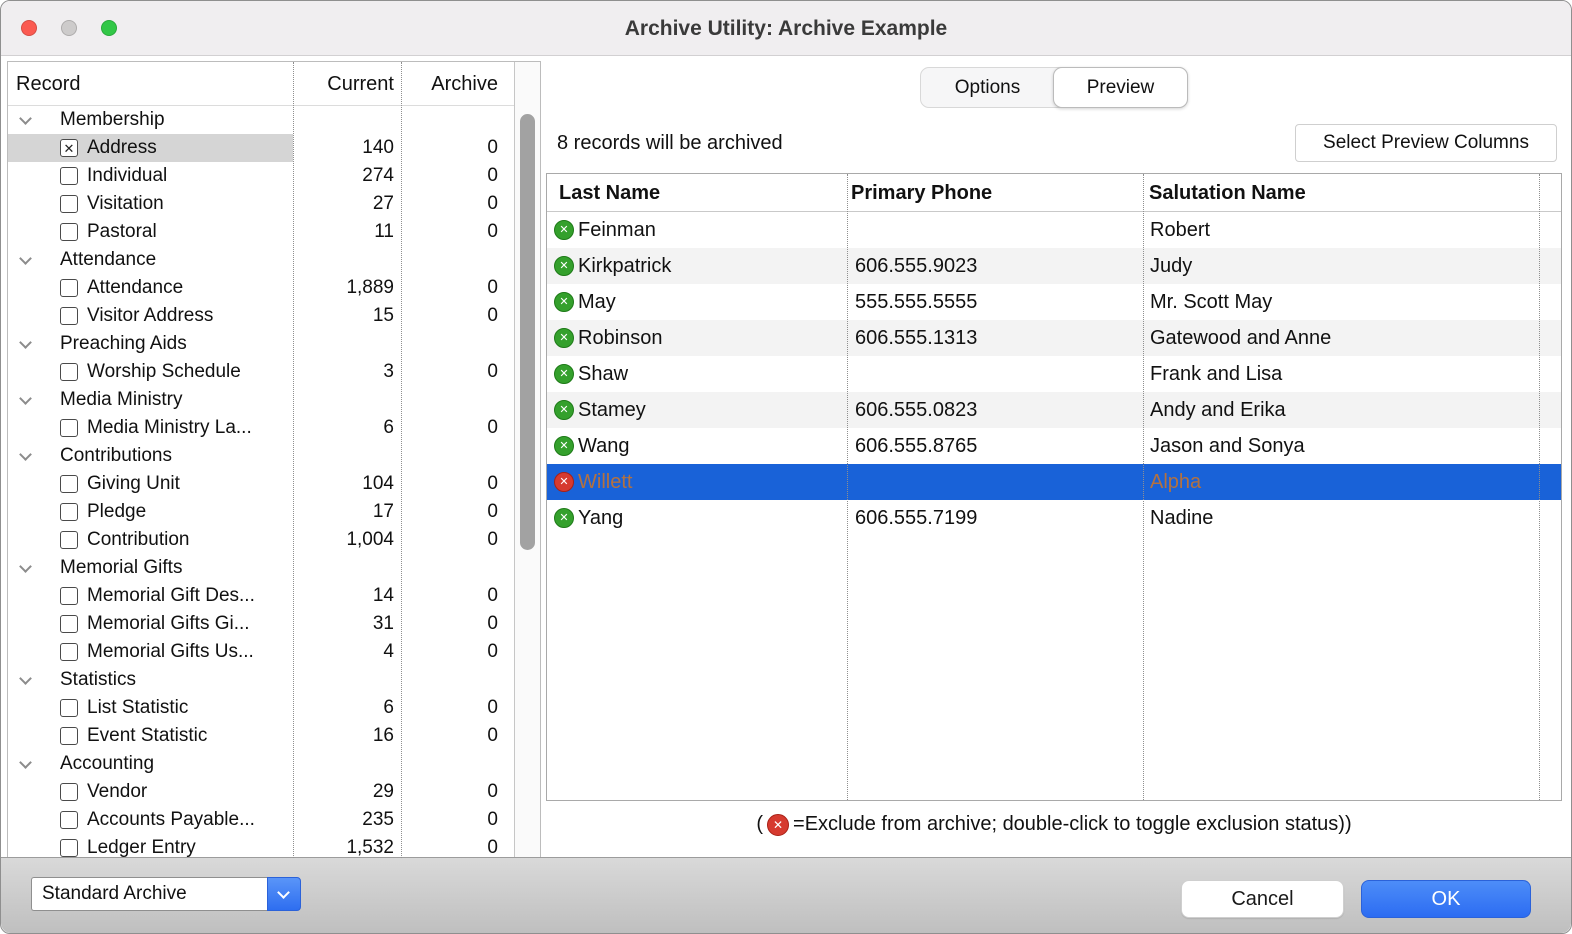 The height and width of the screenshot is (934, 1572). Describe the element at coordinates (1120, 87) in the screenshot. I see `tab-preview: Preview` at that location.